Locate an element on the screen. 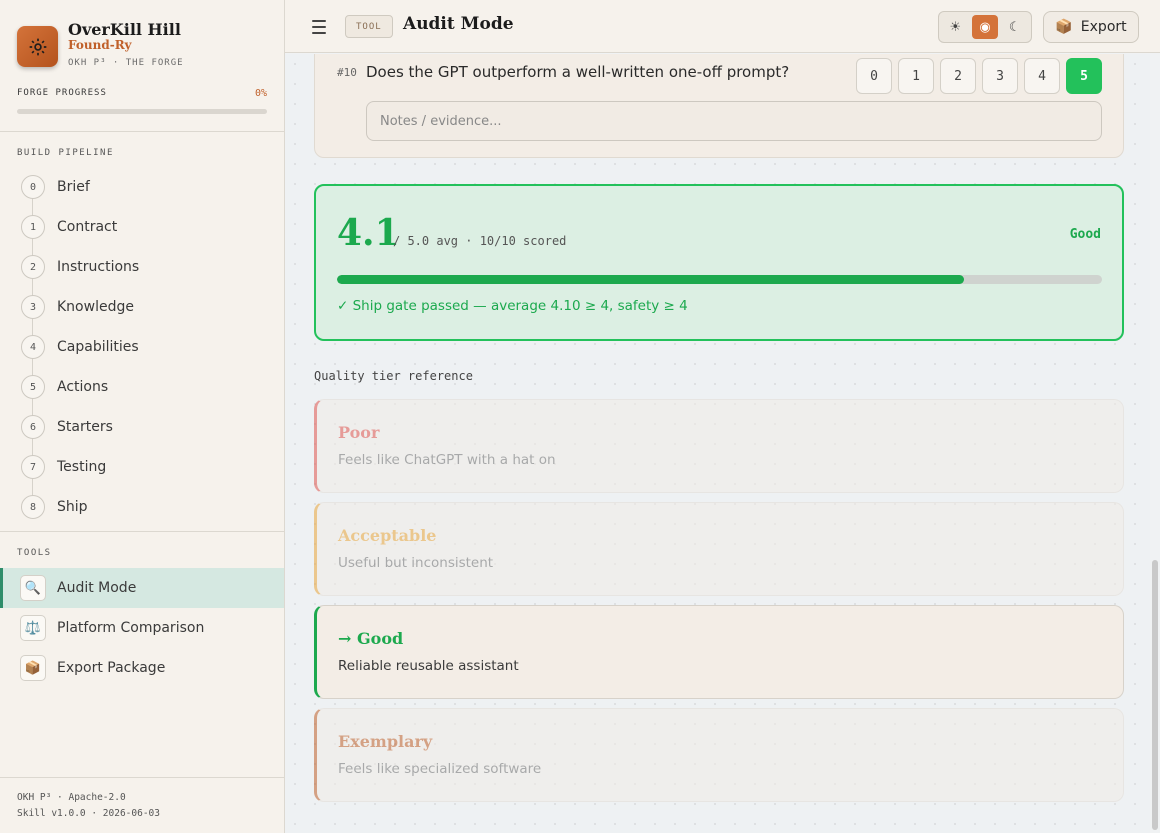 Image resolution: width=1160 pixels, height=833 pixels. pipeline-item-starters: 6 Starters is located at coordinates (142, 427).